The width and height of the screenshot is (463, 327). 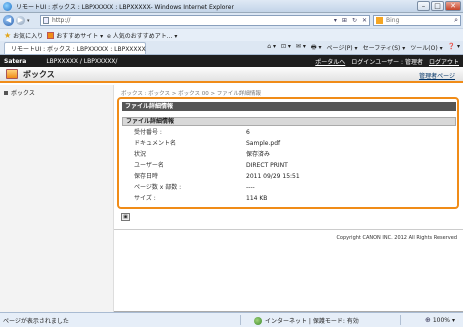 I want to click on bing-icon, so click(x=379, y=20).